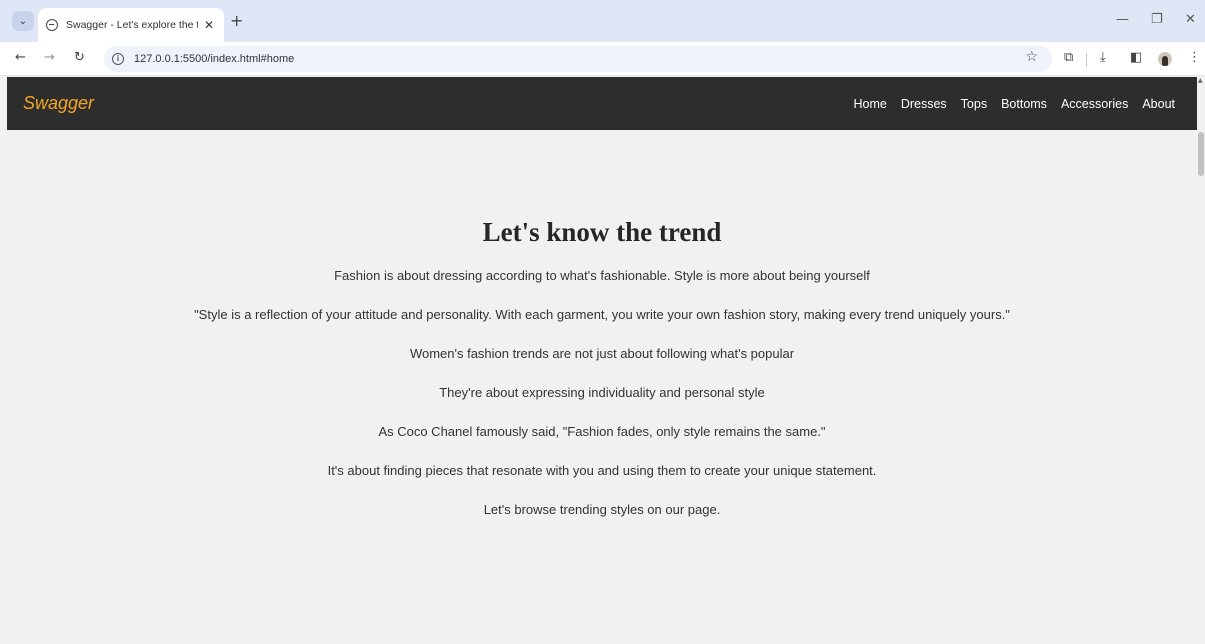  I want to click on page-scrollbar: ▲, so click(1201, 360).